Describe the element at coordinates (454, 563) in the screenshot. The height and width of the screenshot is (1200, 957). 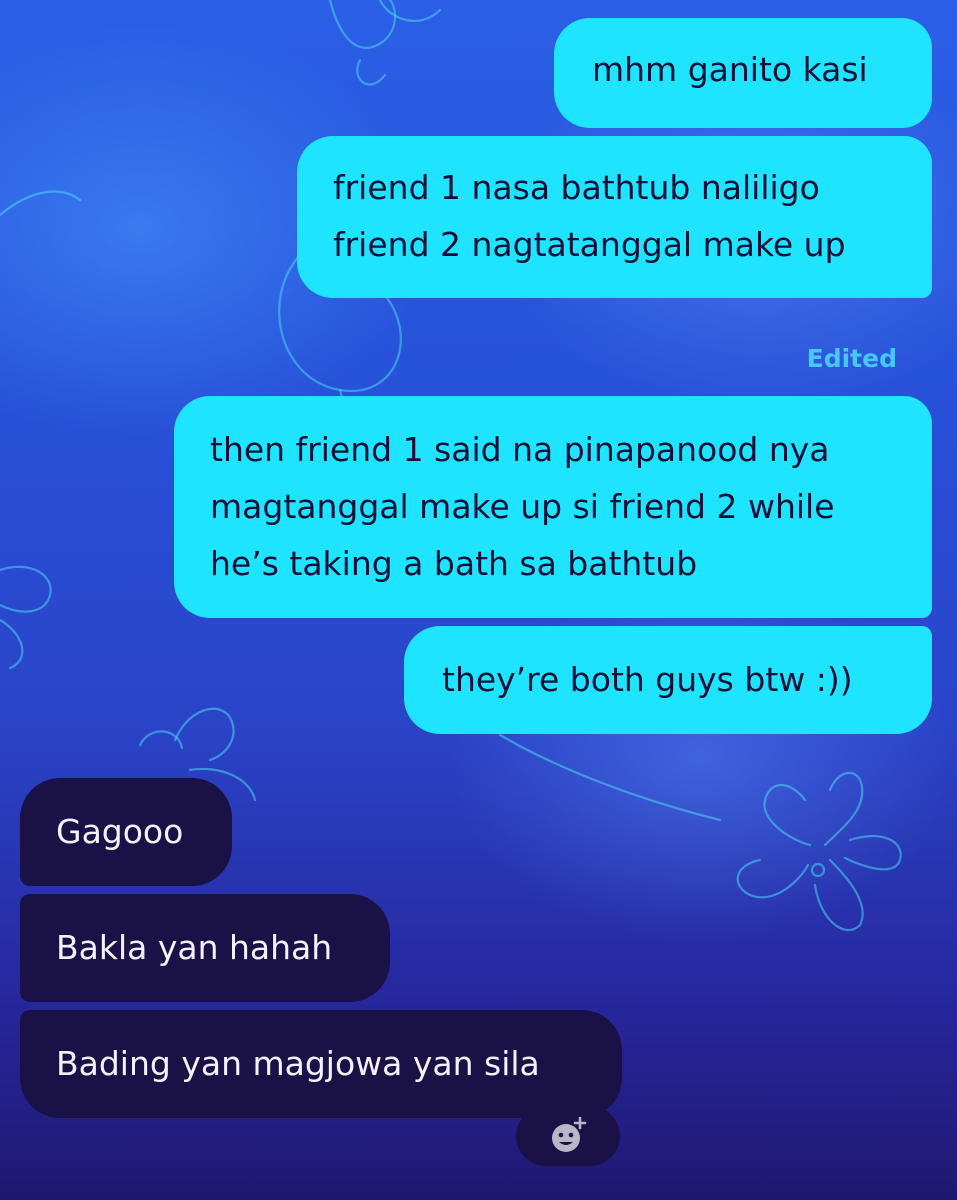
I see `message-line: he’s taking a bath sa bathtub` at that location.